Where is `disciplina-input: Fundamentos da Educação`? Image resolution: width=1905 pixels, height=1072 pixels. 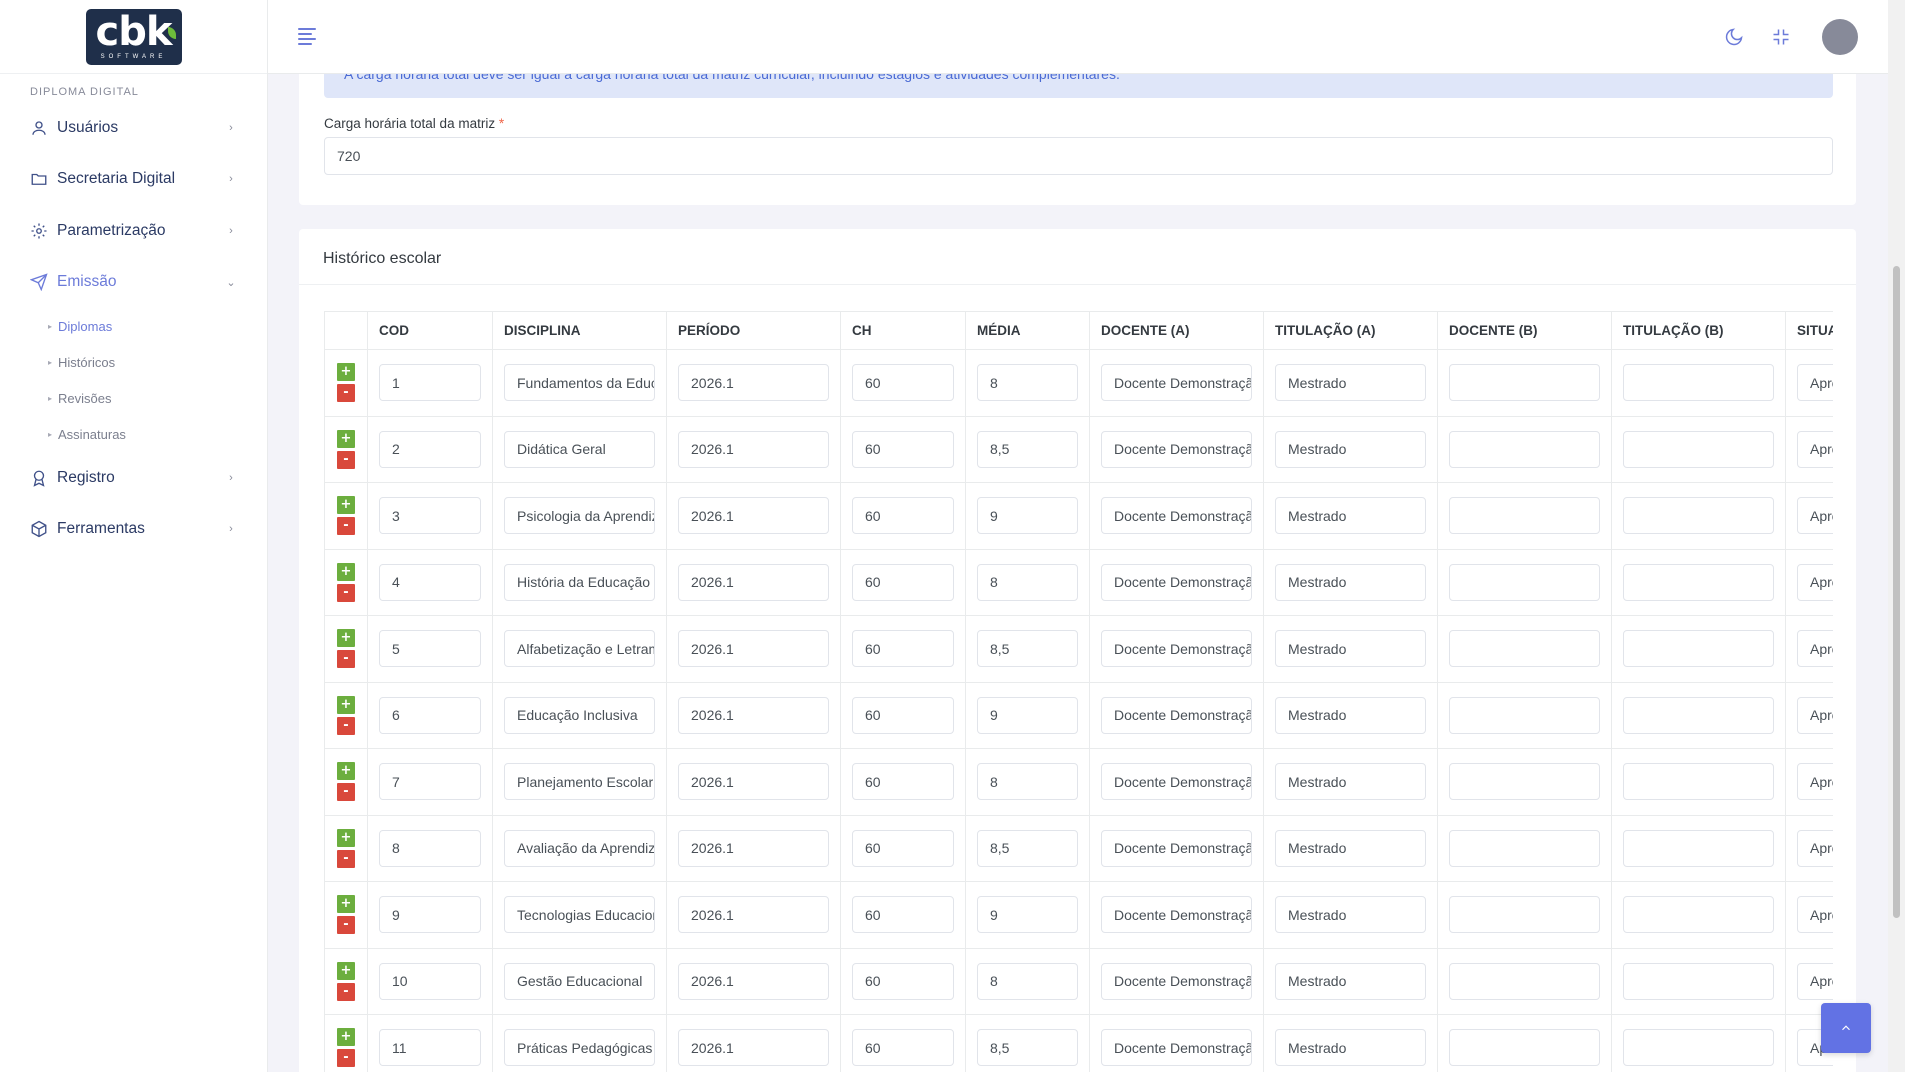 disciplina-input: Fundamentos da Educação is located at coordinates (579, 383).